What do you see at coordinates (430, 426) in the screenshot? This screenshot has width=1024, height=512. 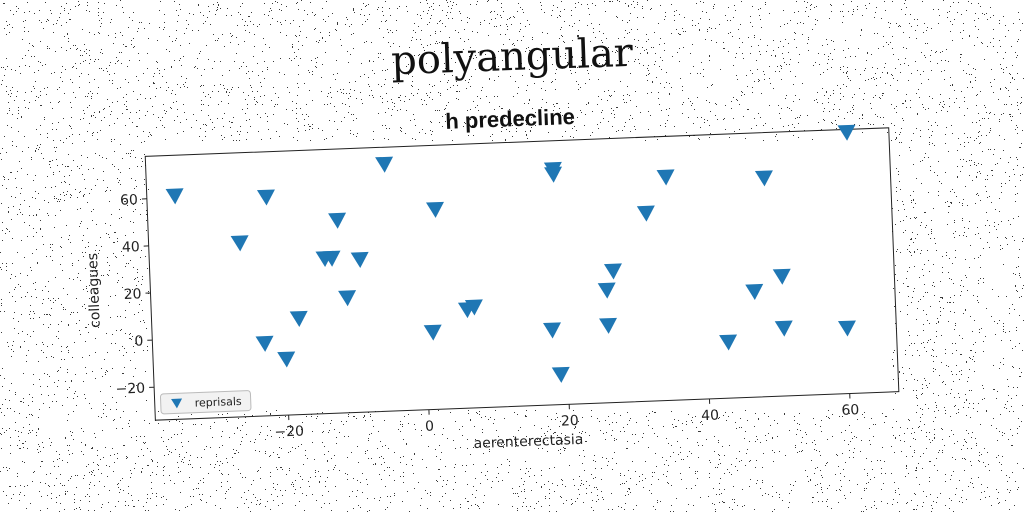 I see `x-tick-label: 0` at bounding box center [430, 426].